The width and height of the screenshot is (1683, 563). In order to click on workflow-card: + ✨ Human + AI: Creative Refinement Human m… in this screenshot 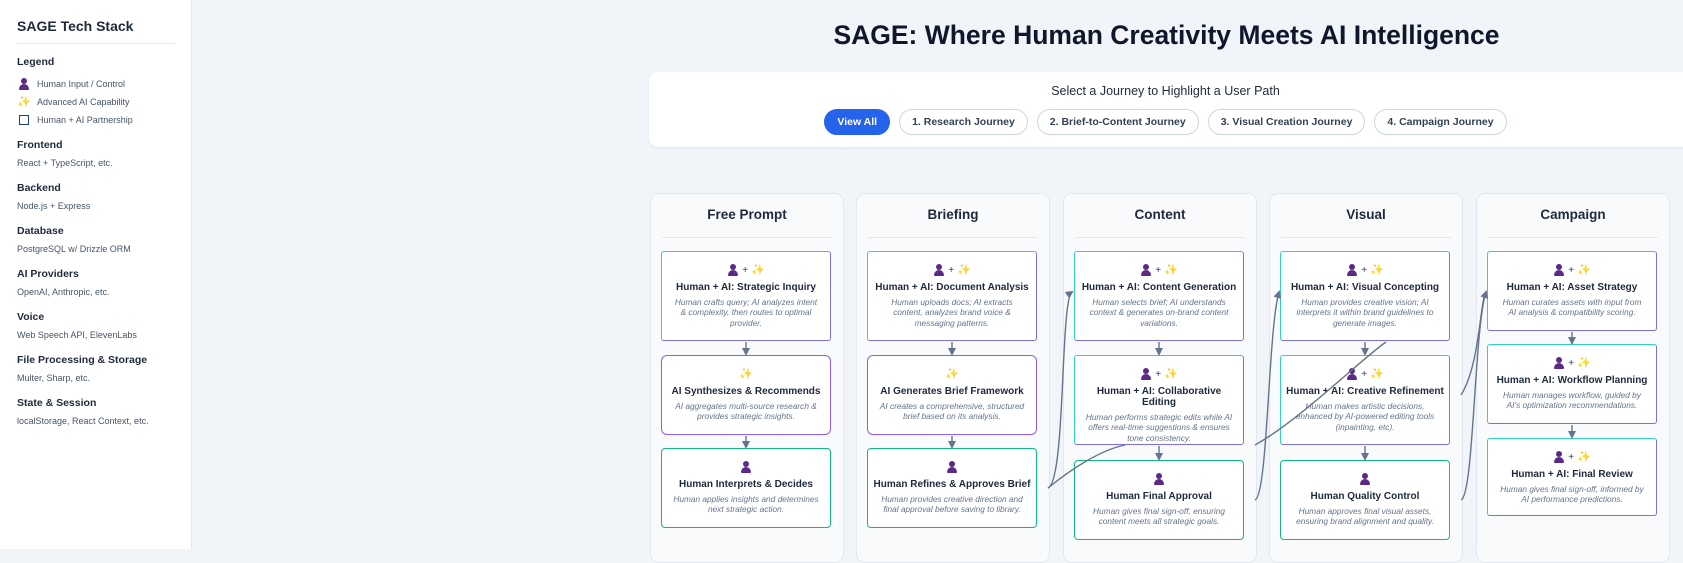, I will do `click(1365, 400)`.